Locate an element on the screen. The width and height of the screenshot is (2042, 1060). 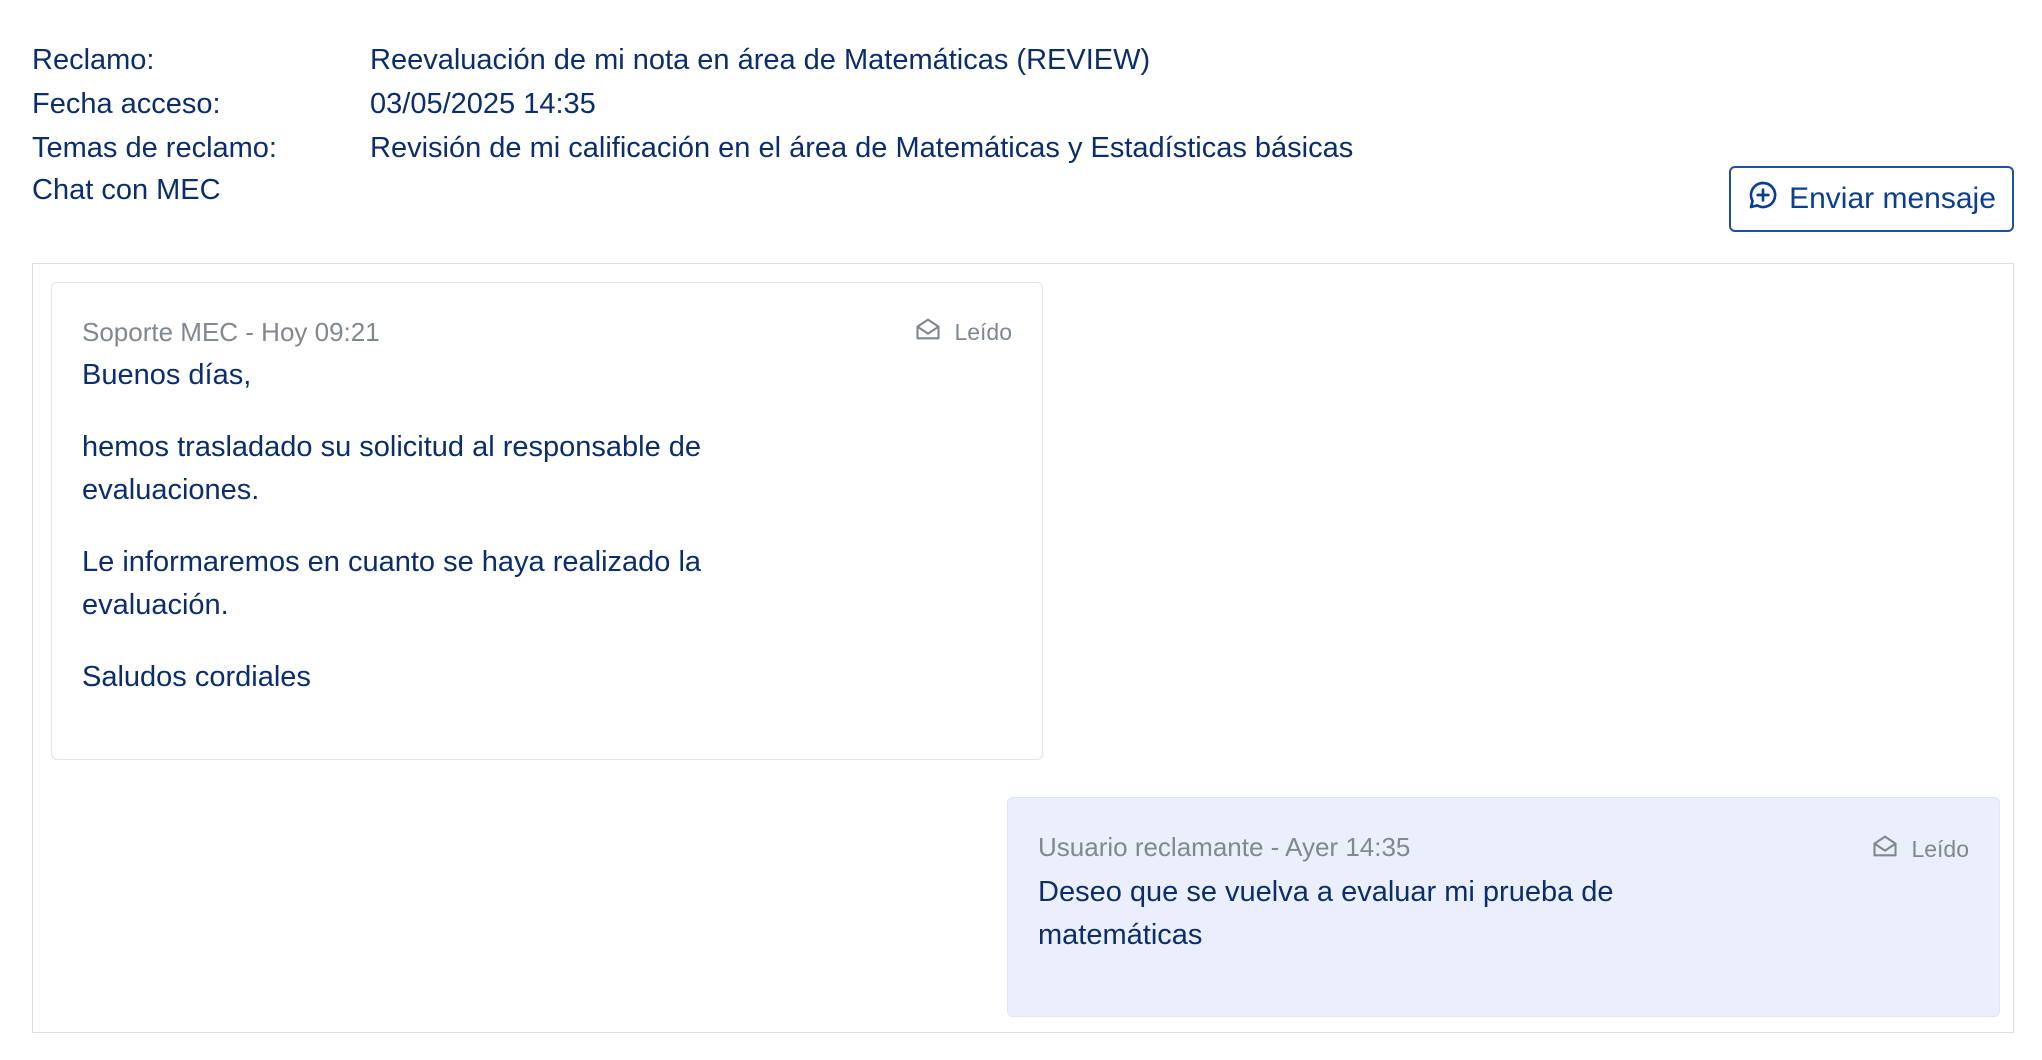
send-message-label: Enviar mensaje is located at coordinates (1892, 198).